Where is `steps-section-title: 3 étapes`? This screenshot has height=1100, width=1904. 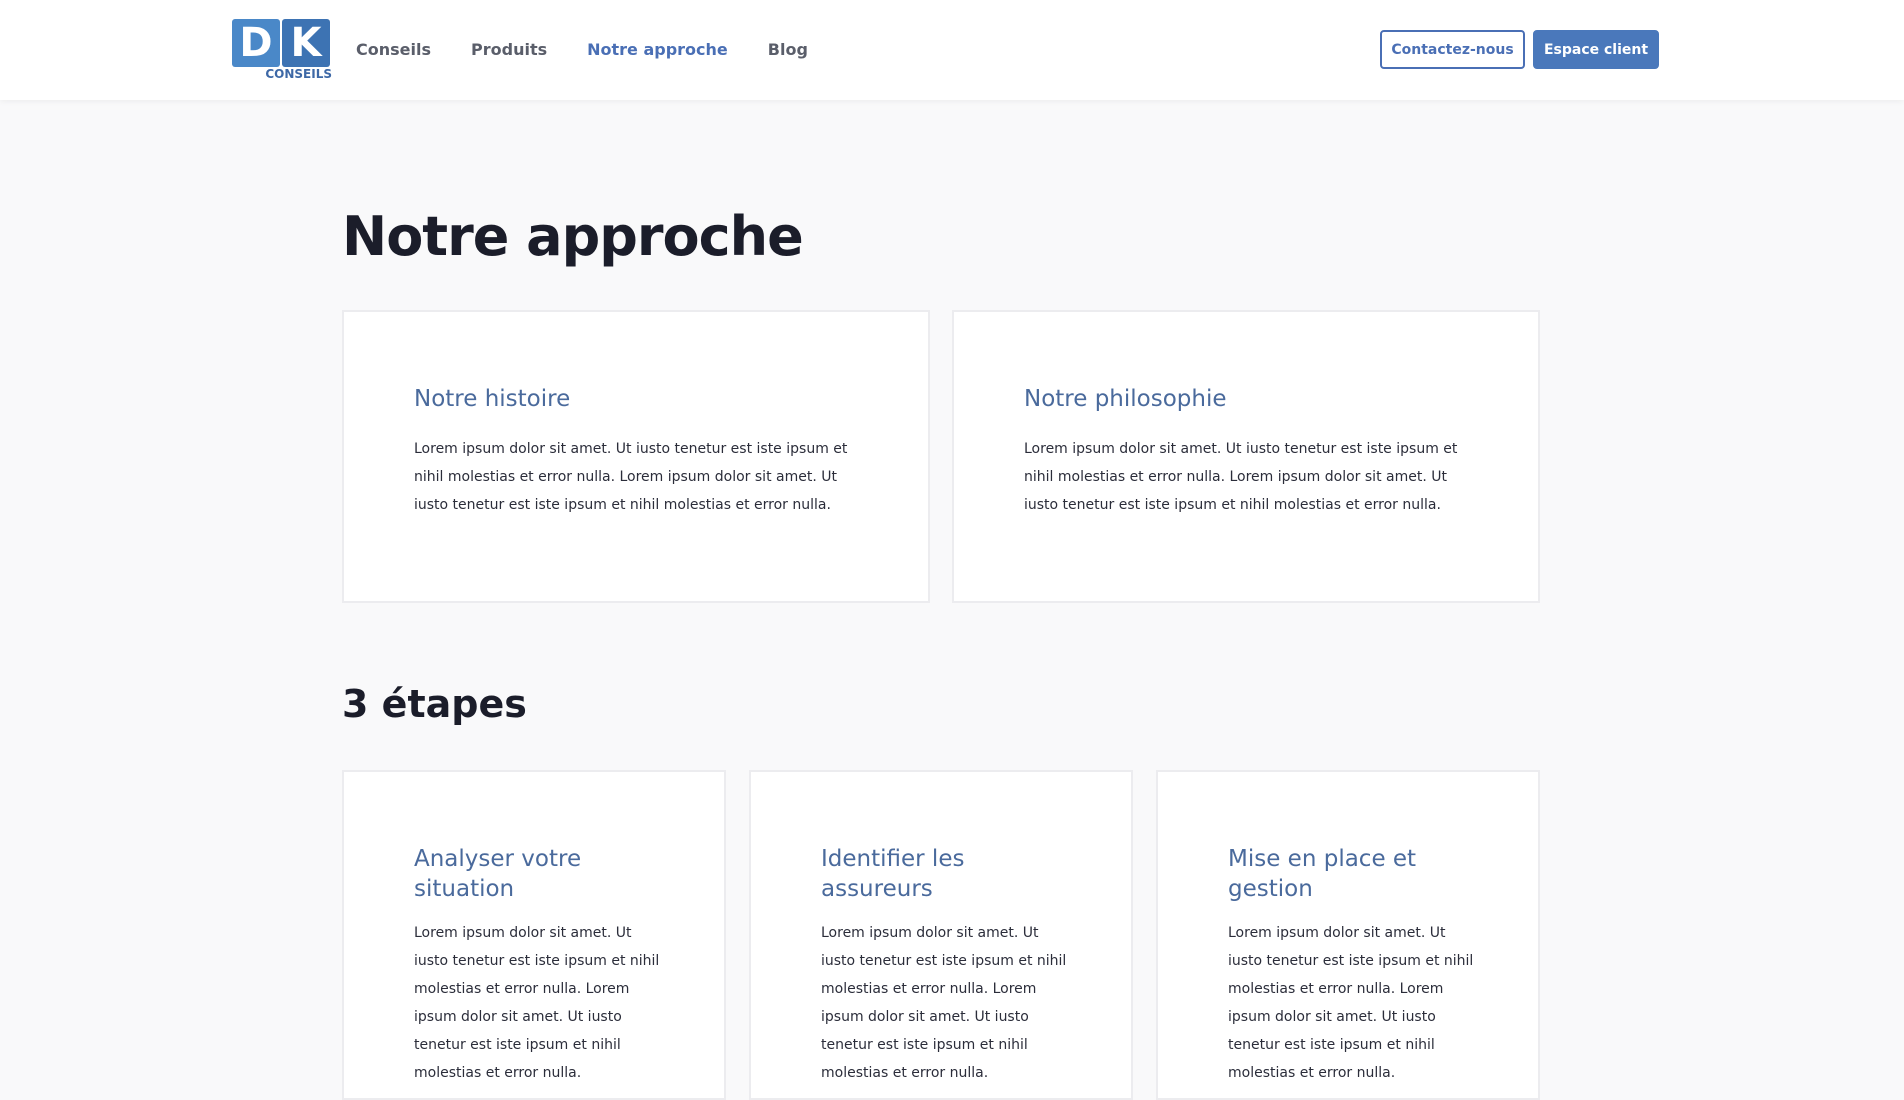
steps-section-title: 3 étapes is located at coordinates (434, 704).